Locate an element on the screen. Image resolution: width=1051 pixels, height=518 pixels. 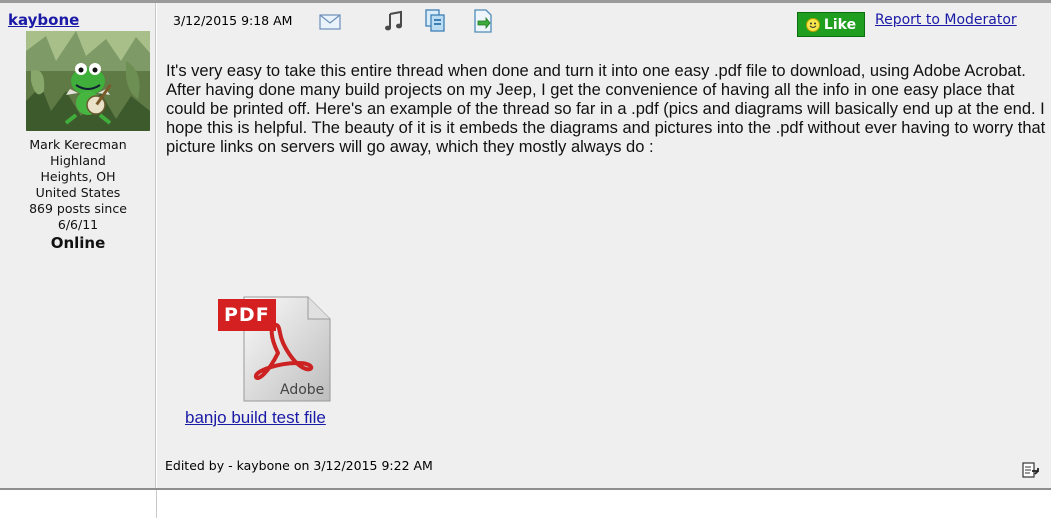
author-real-name: Mark Kerecman is located at coordinates (78, 144).